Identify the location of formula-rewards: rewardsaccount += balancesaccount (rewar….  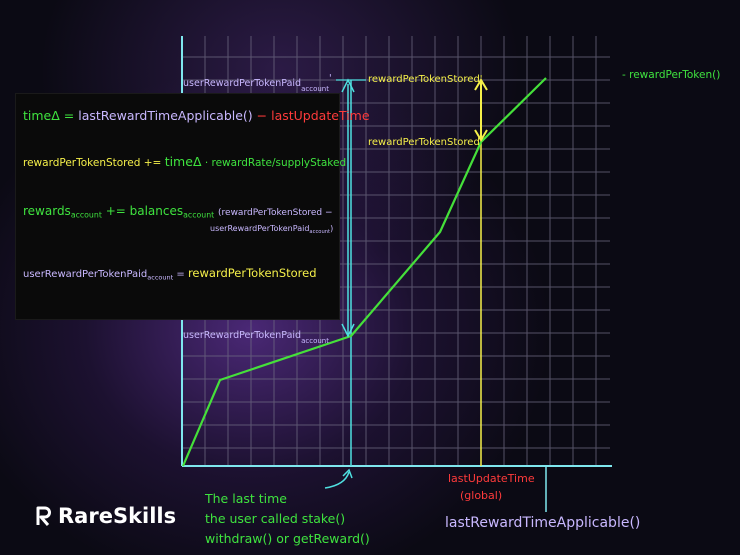
(178, 212).